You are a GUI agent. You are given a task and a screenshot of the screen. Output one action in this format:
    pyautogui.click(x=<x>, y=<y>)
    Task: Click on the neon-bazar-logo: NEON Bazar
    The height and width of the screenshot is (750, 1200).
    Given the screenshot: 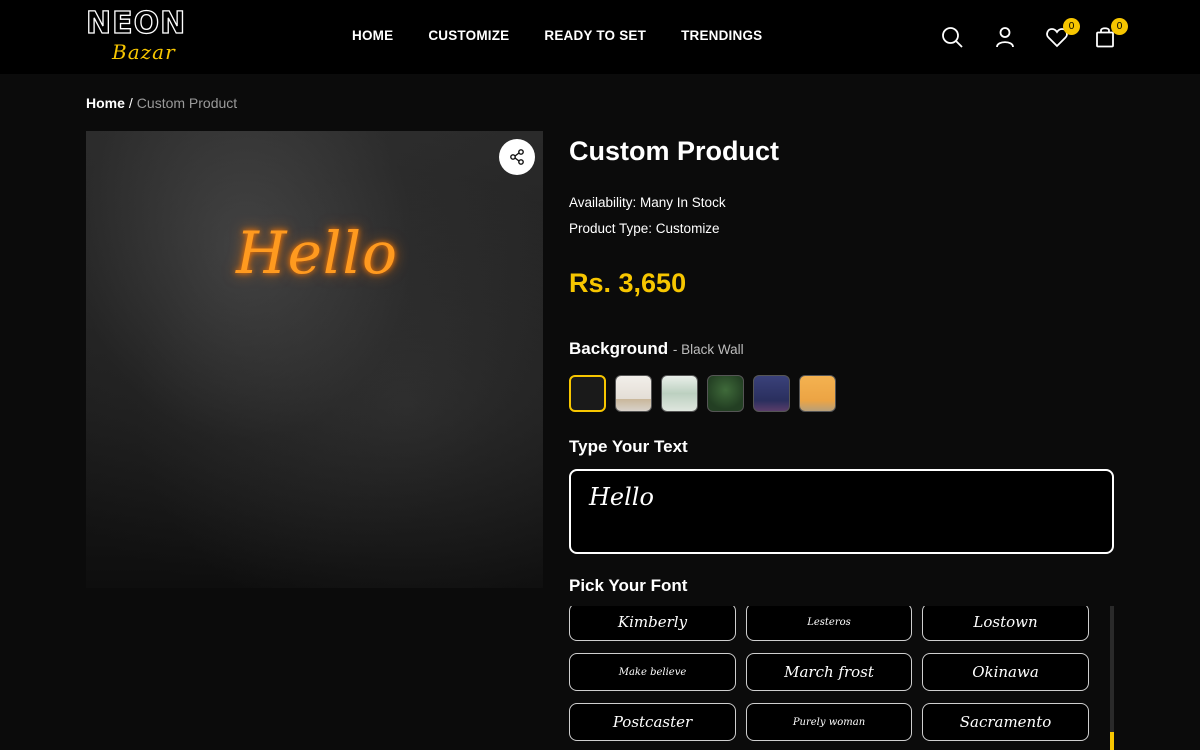 What is the action you would take?
    pyautogui.click(x=136, y=37)
    